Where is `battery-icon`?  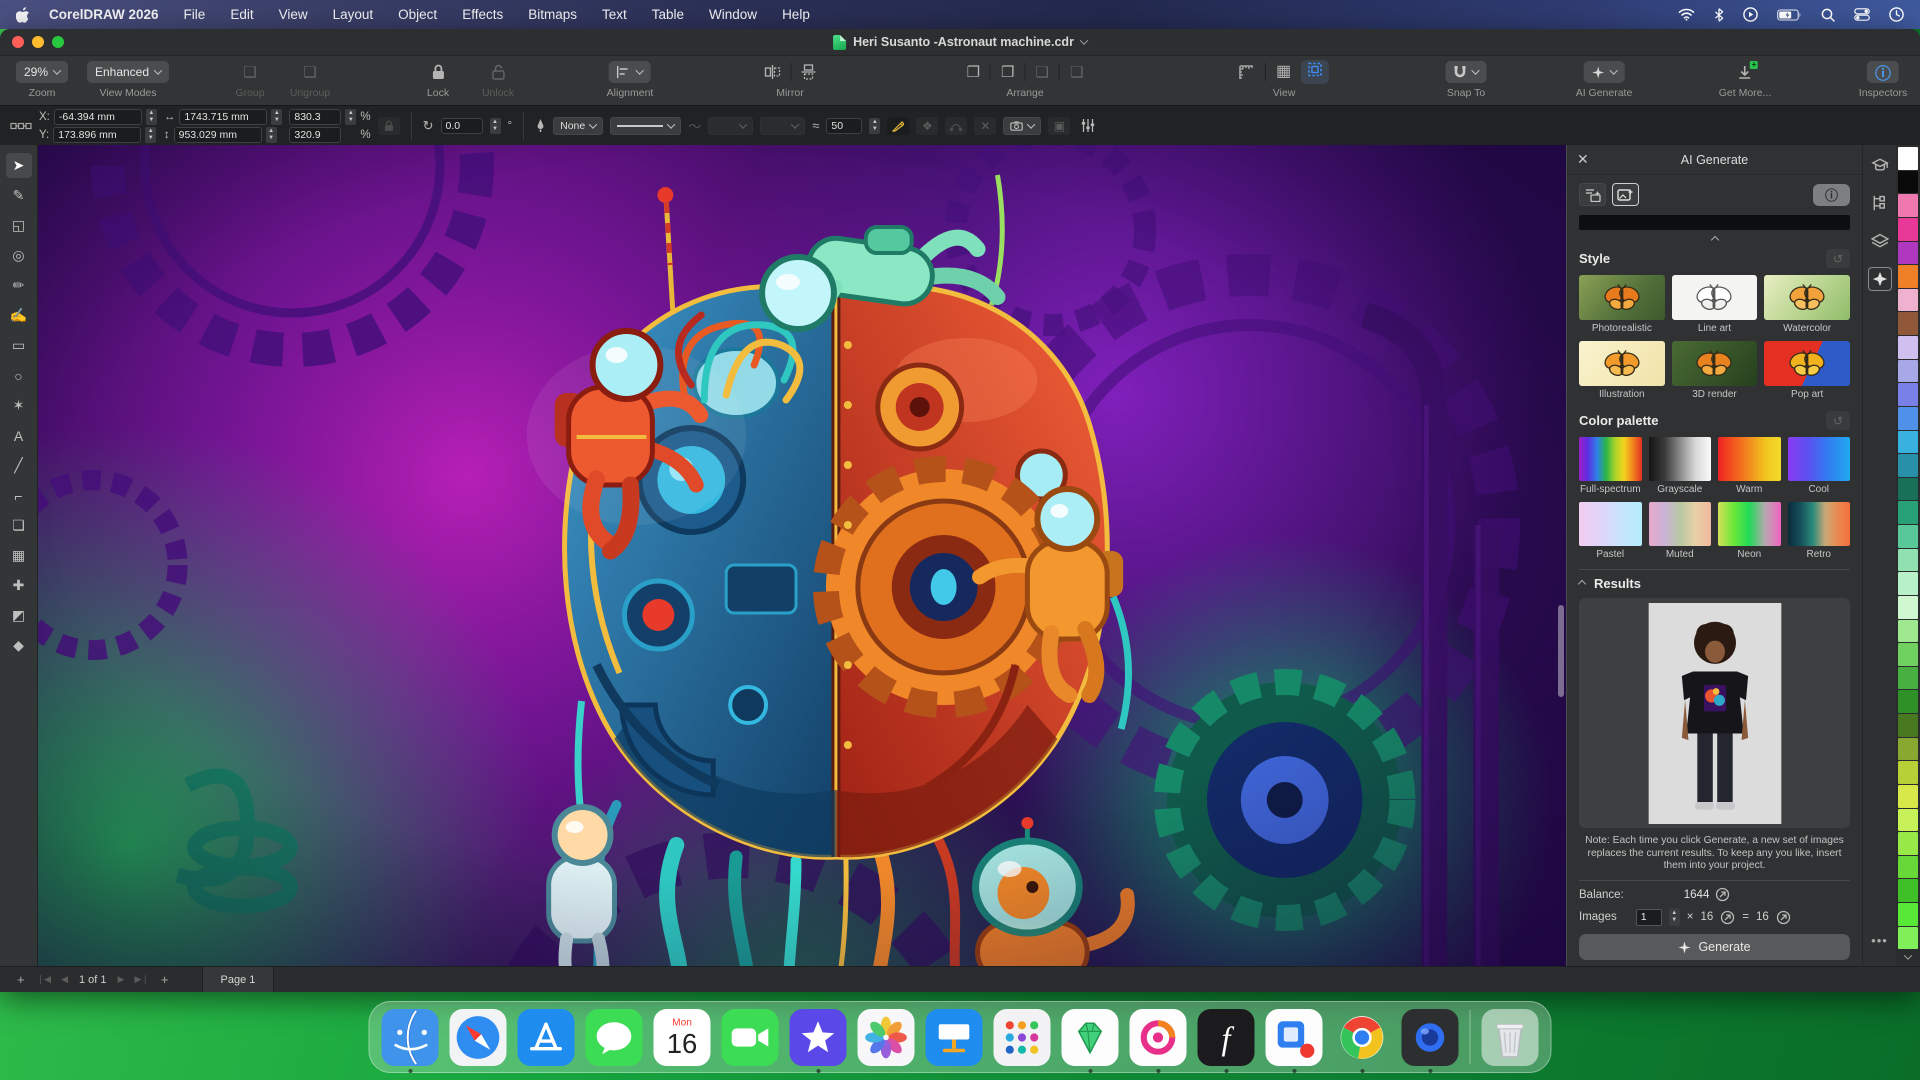 battery-icon is located at coordinates (1789, 14).